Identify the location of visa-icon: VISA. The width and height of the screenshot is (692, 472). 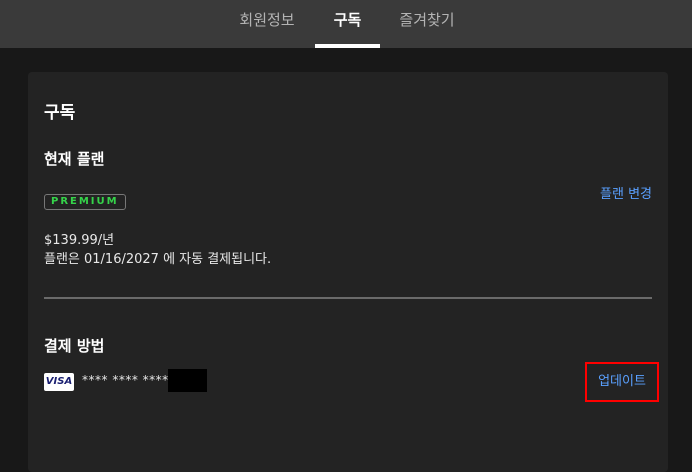
(59, 382).